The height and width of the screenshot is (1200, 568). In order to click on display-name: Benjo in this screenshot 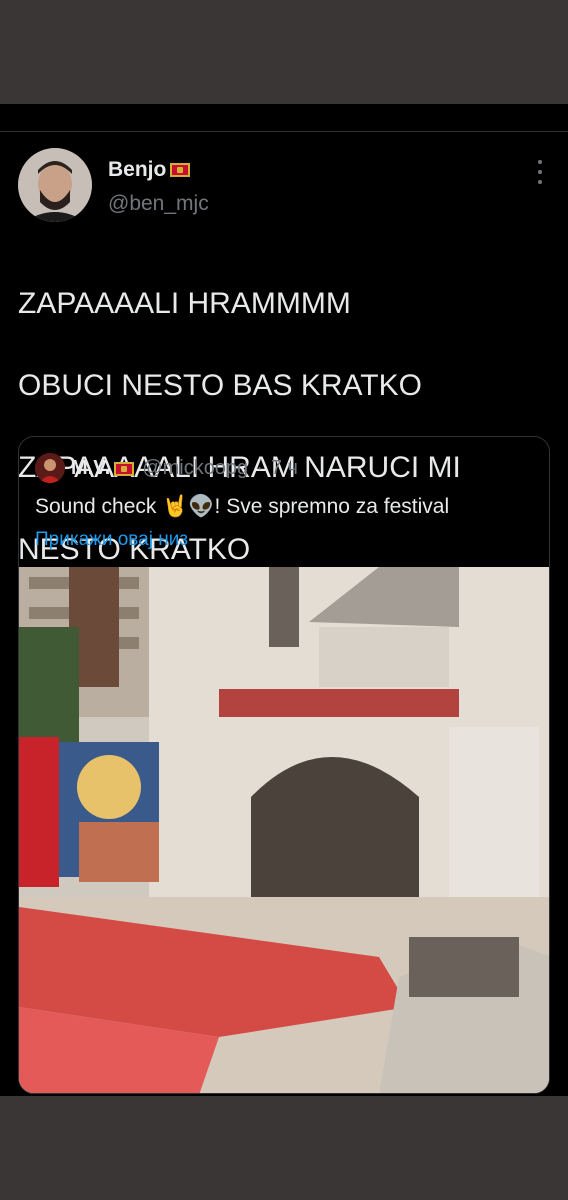, I will do `click(149, 170)`.